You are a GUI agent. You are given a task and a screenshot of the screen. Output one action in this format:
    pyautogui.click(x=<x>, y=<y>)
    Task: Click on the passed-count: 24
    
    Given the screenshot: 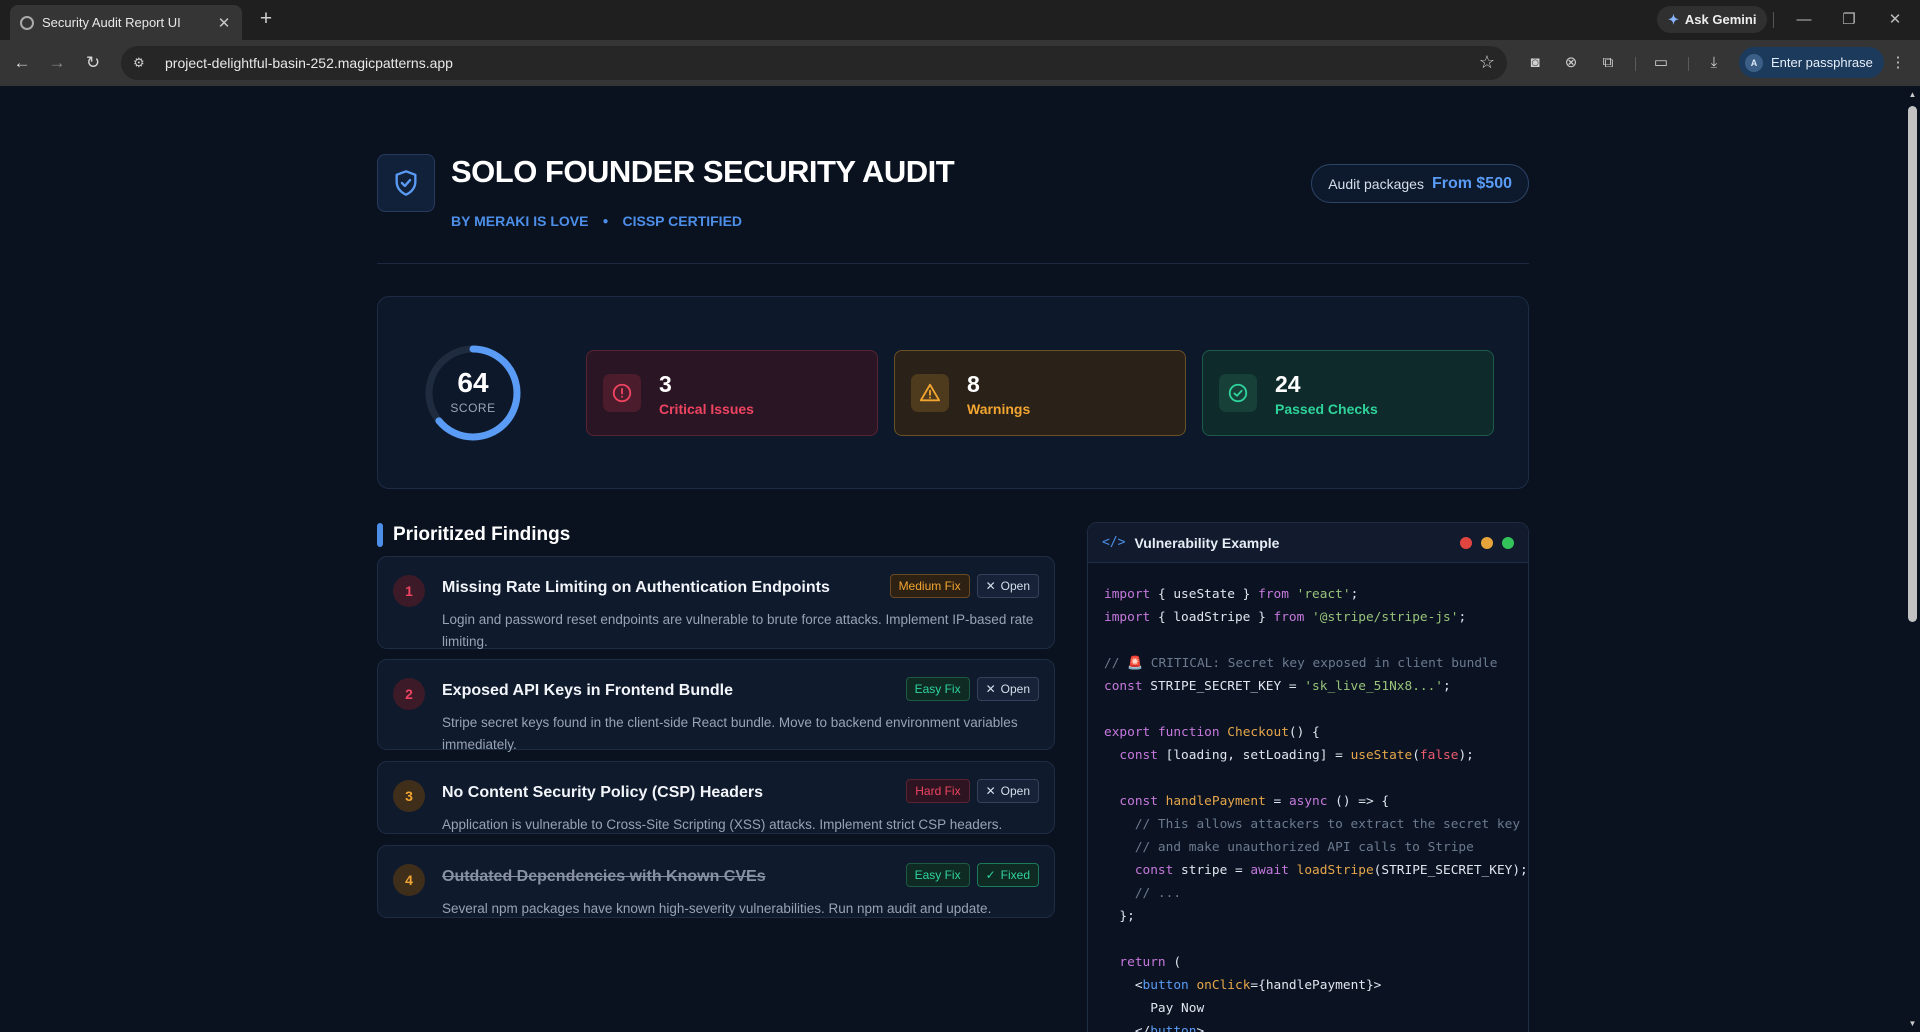 What is the action you would take?
    pyautogui.click(x=1288, y=384)
    